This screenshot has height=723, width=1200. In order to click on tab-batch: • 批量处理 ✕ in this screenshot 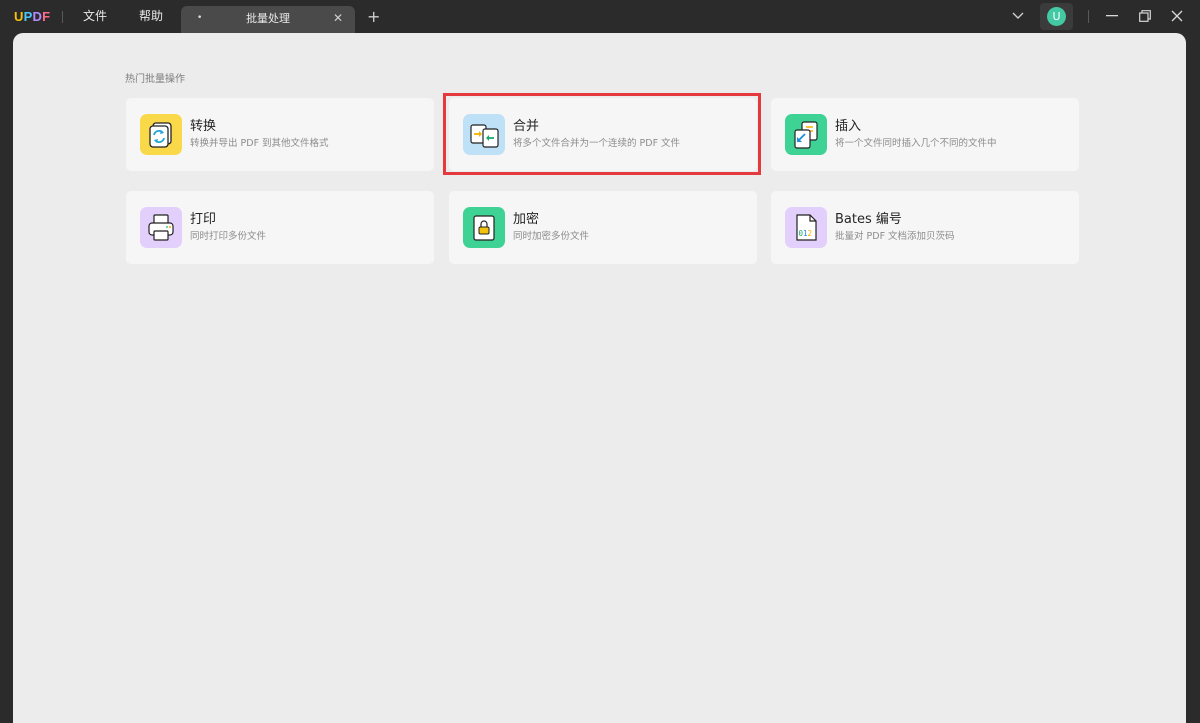, I will do `click(268, 19)`.